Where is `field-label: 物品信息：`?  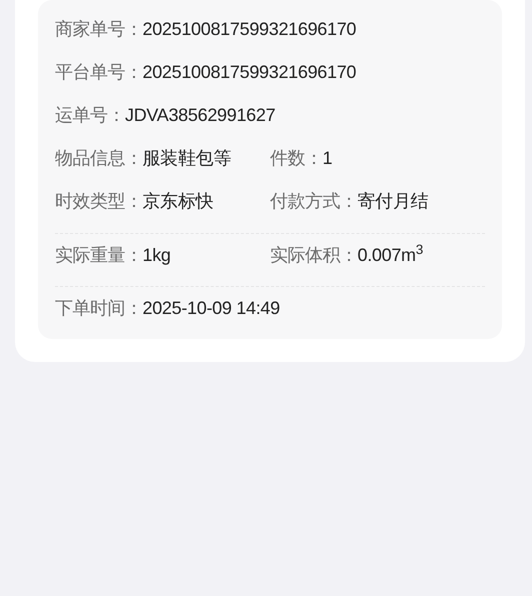 field-label: 物品信息： is located at coordinates (98, 158).